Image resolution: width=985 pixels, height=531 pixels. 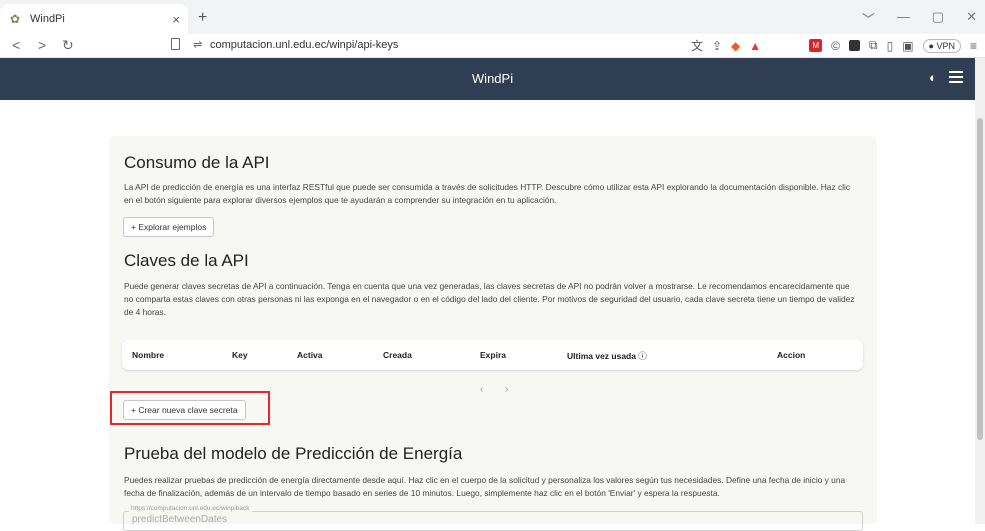 What do you see at coordinates (176, 19) in the screenshot?
I see `tab-close-icon: ×` at bounding box center [176, 19].